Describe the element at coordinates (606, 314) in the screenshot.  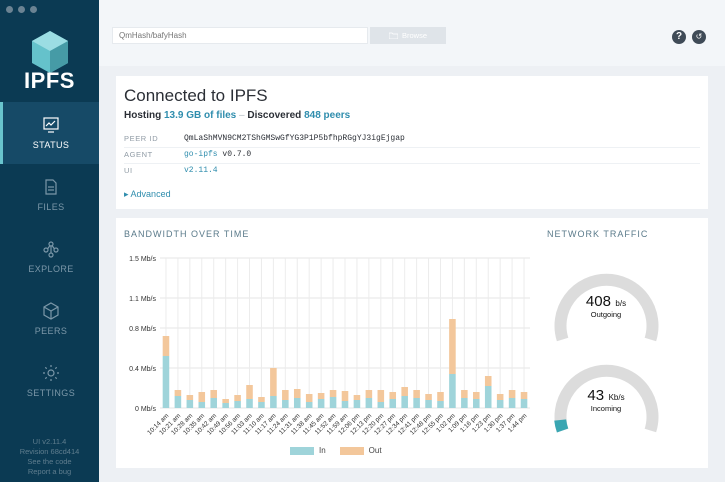
I see `outgoing-label: Outgoing` at that location.